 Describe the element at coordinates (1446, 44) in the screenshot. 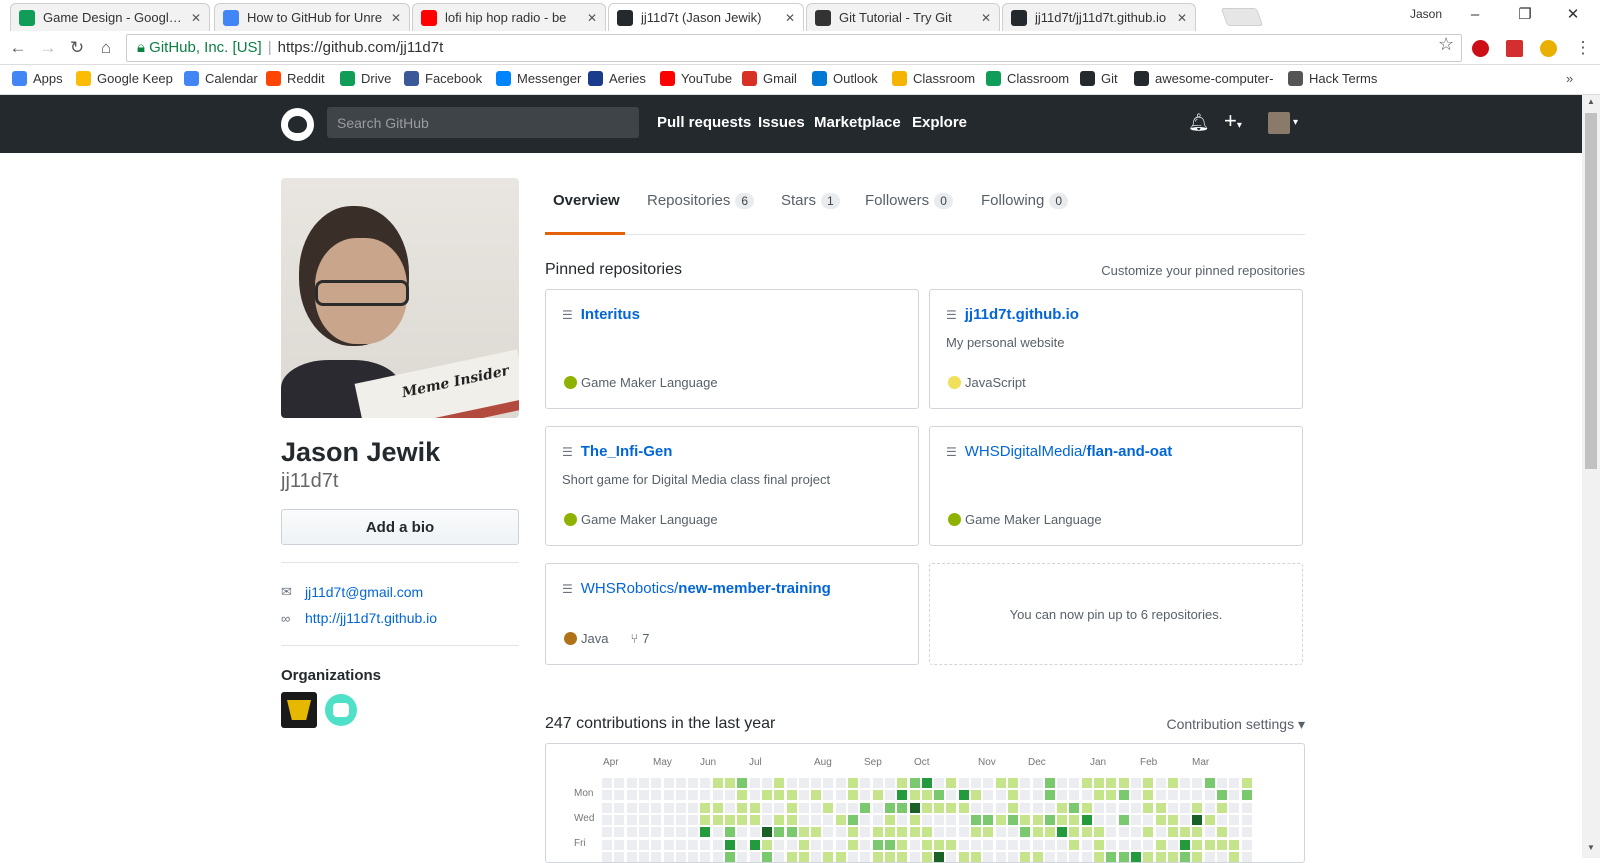

I see `bookmark-star-icon: ☆` at that location.